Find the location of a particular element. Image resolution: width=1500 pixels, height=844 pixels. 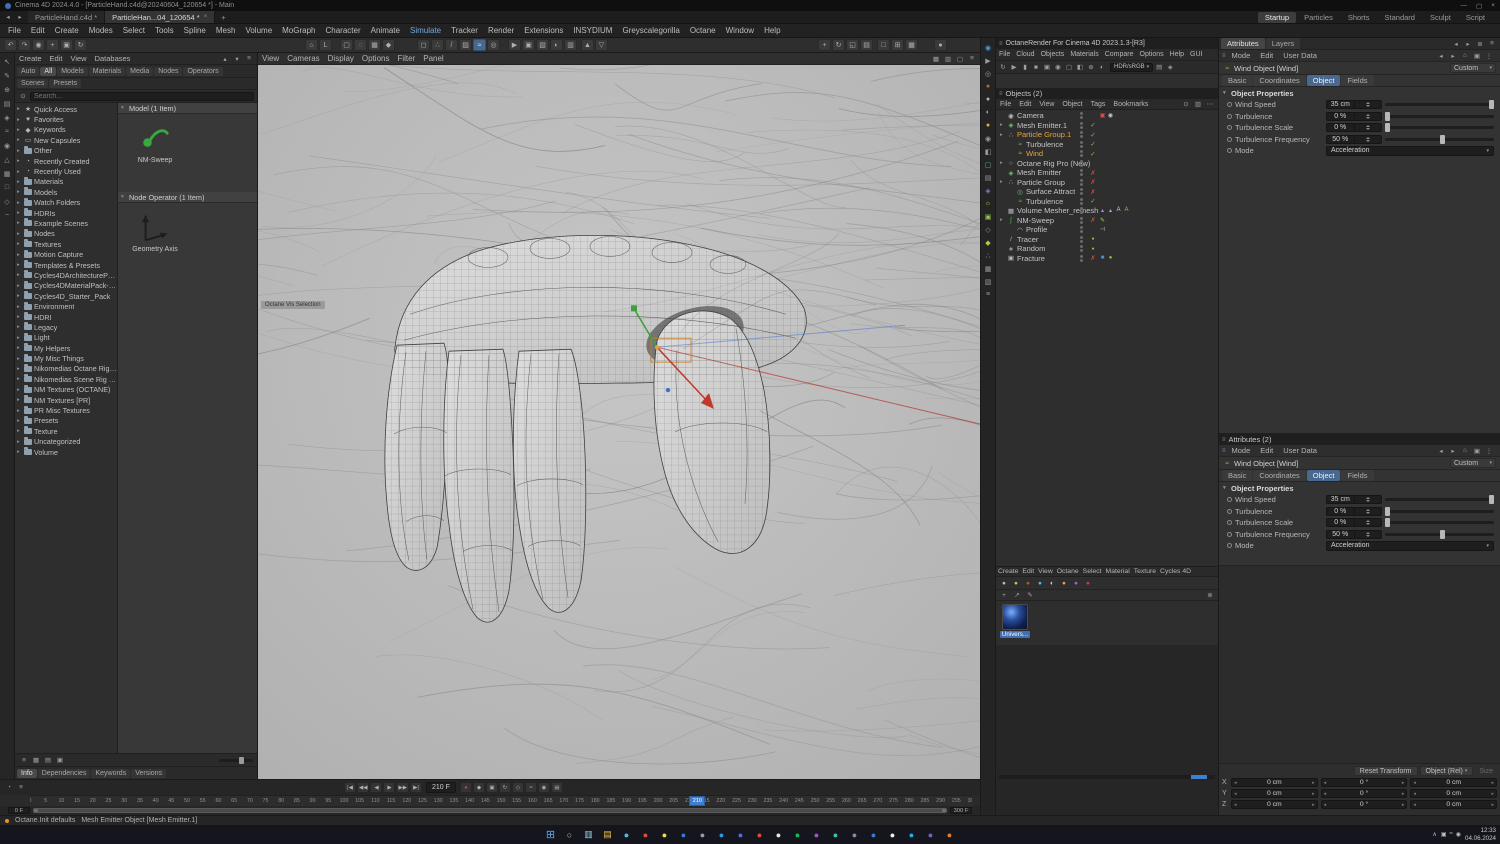

ies-light-icon: ◆ is located at coordinates (988, 242).